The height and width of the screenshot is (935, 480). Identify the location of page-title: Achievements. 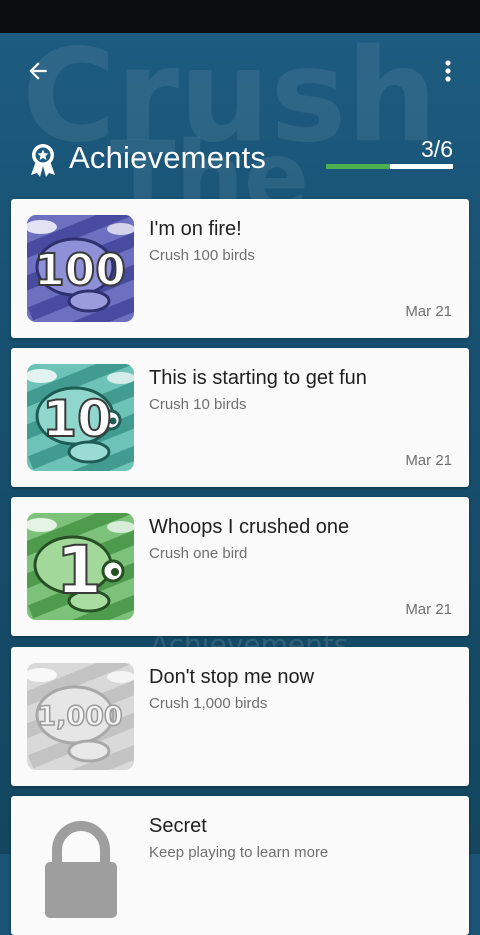
(168, 157).